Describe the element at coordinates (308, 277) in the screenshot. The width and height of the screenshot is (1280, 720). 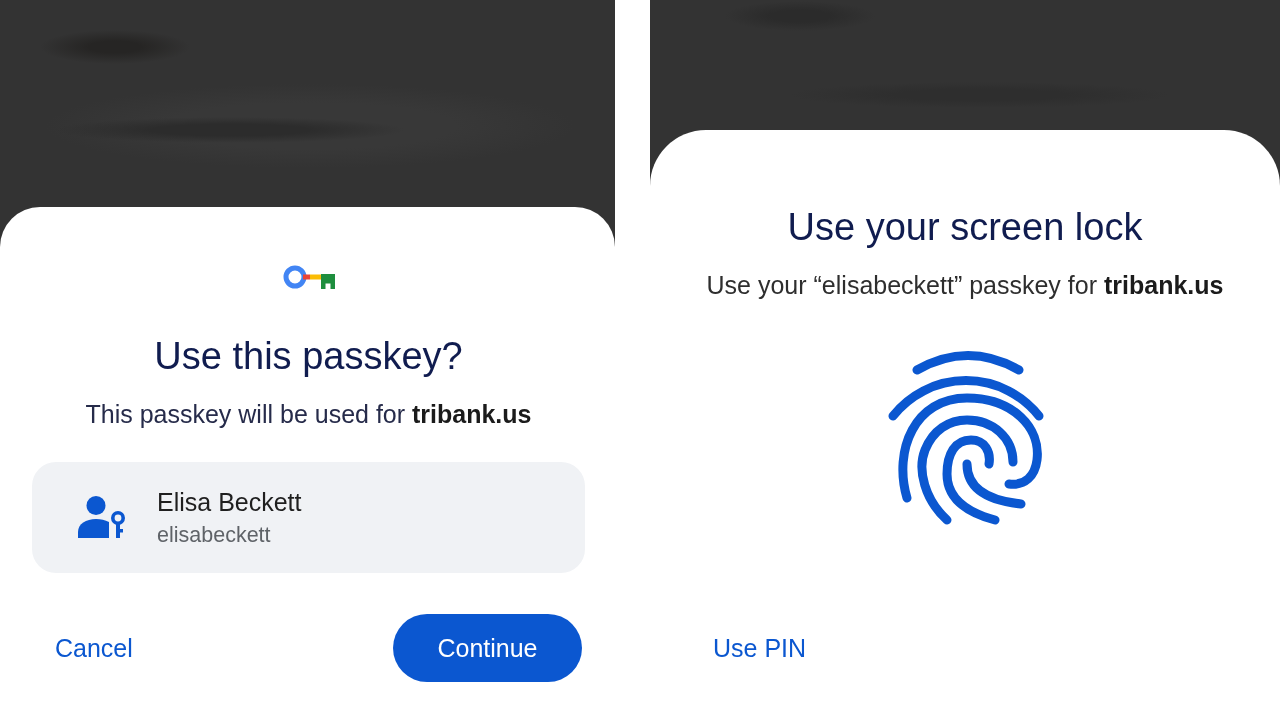
I see `key-icon` at that location.